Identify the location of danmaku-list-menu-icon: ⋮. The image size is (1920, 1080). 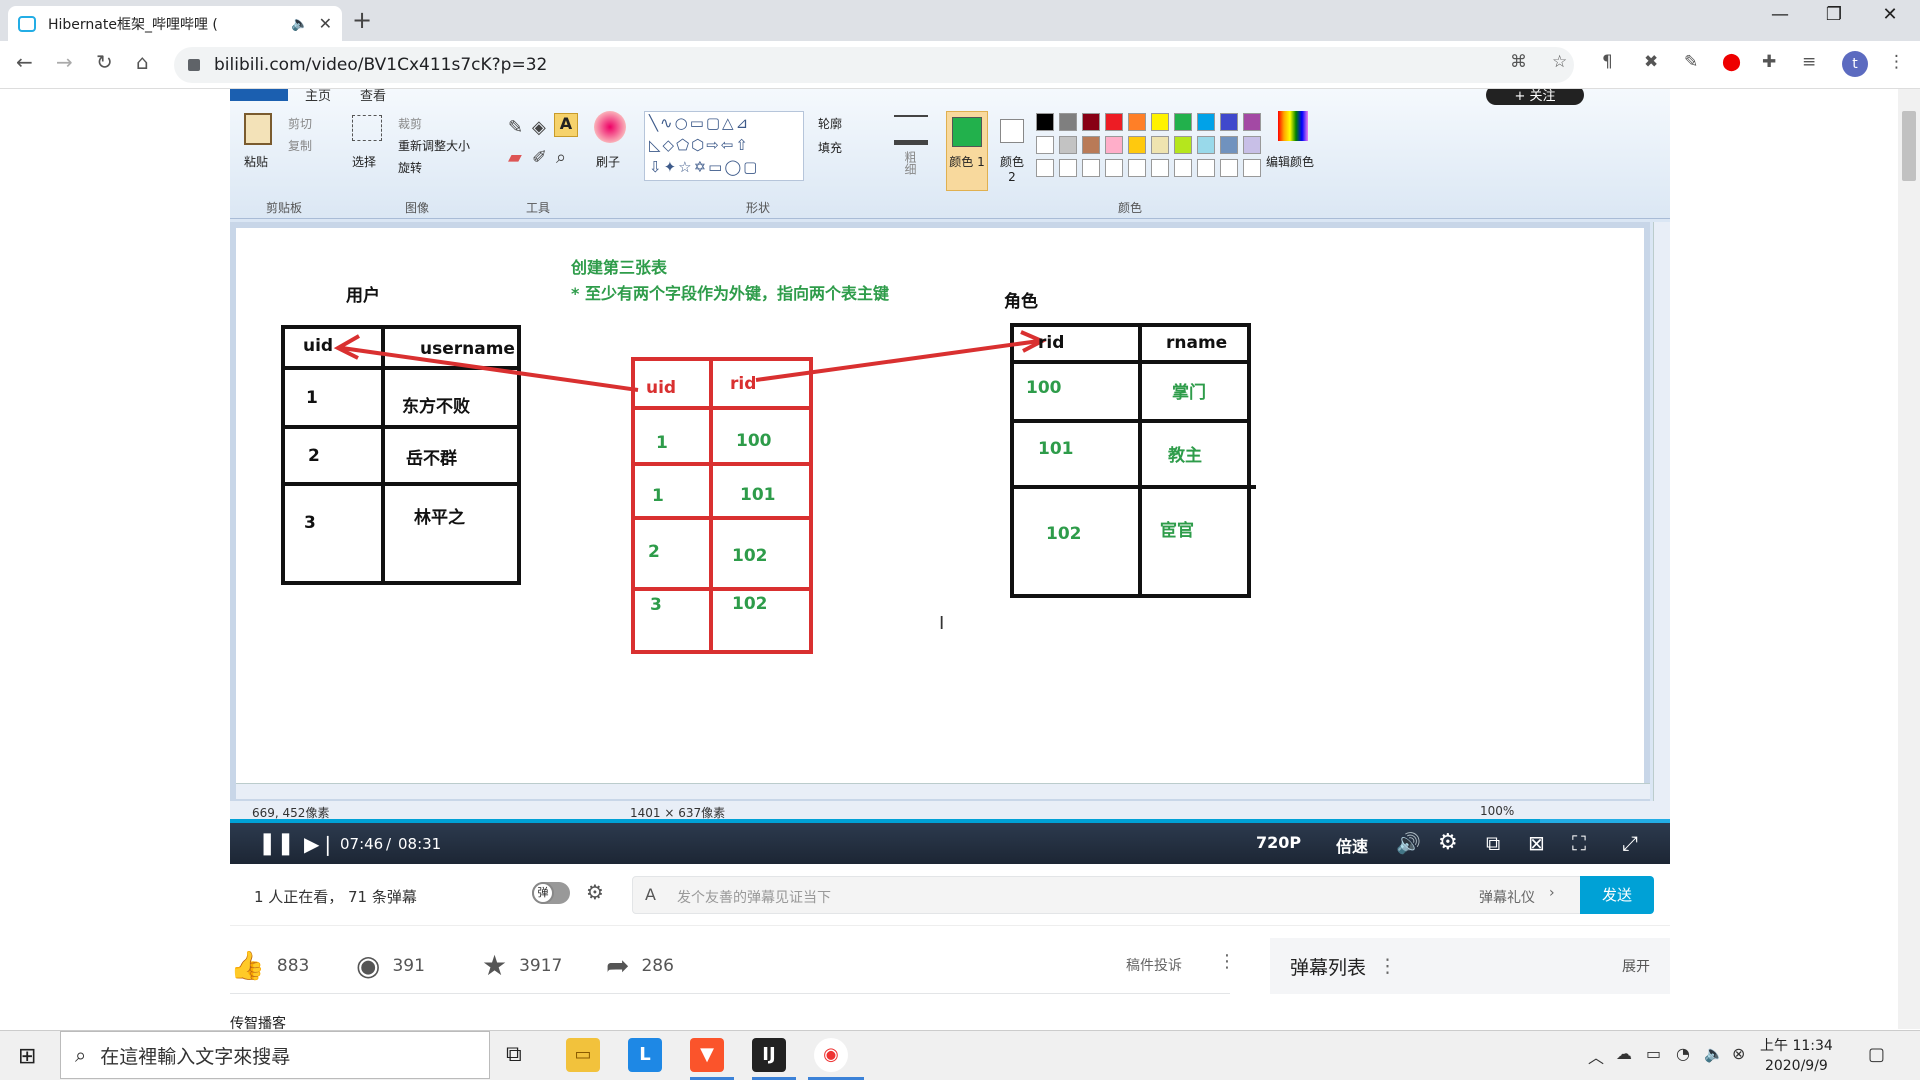
(1387, 966).